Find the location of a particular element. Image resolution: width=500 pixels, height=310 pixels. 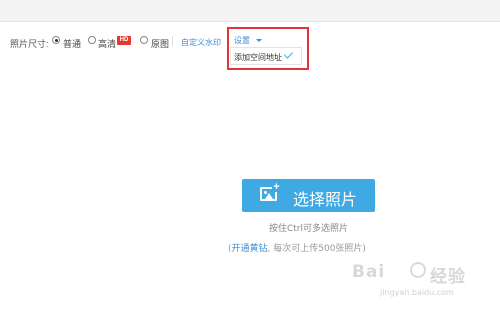

upgrade-hint-rest: , 每次可上传500张照片) is located at coordinates (316, 249).